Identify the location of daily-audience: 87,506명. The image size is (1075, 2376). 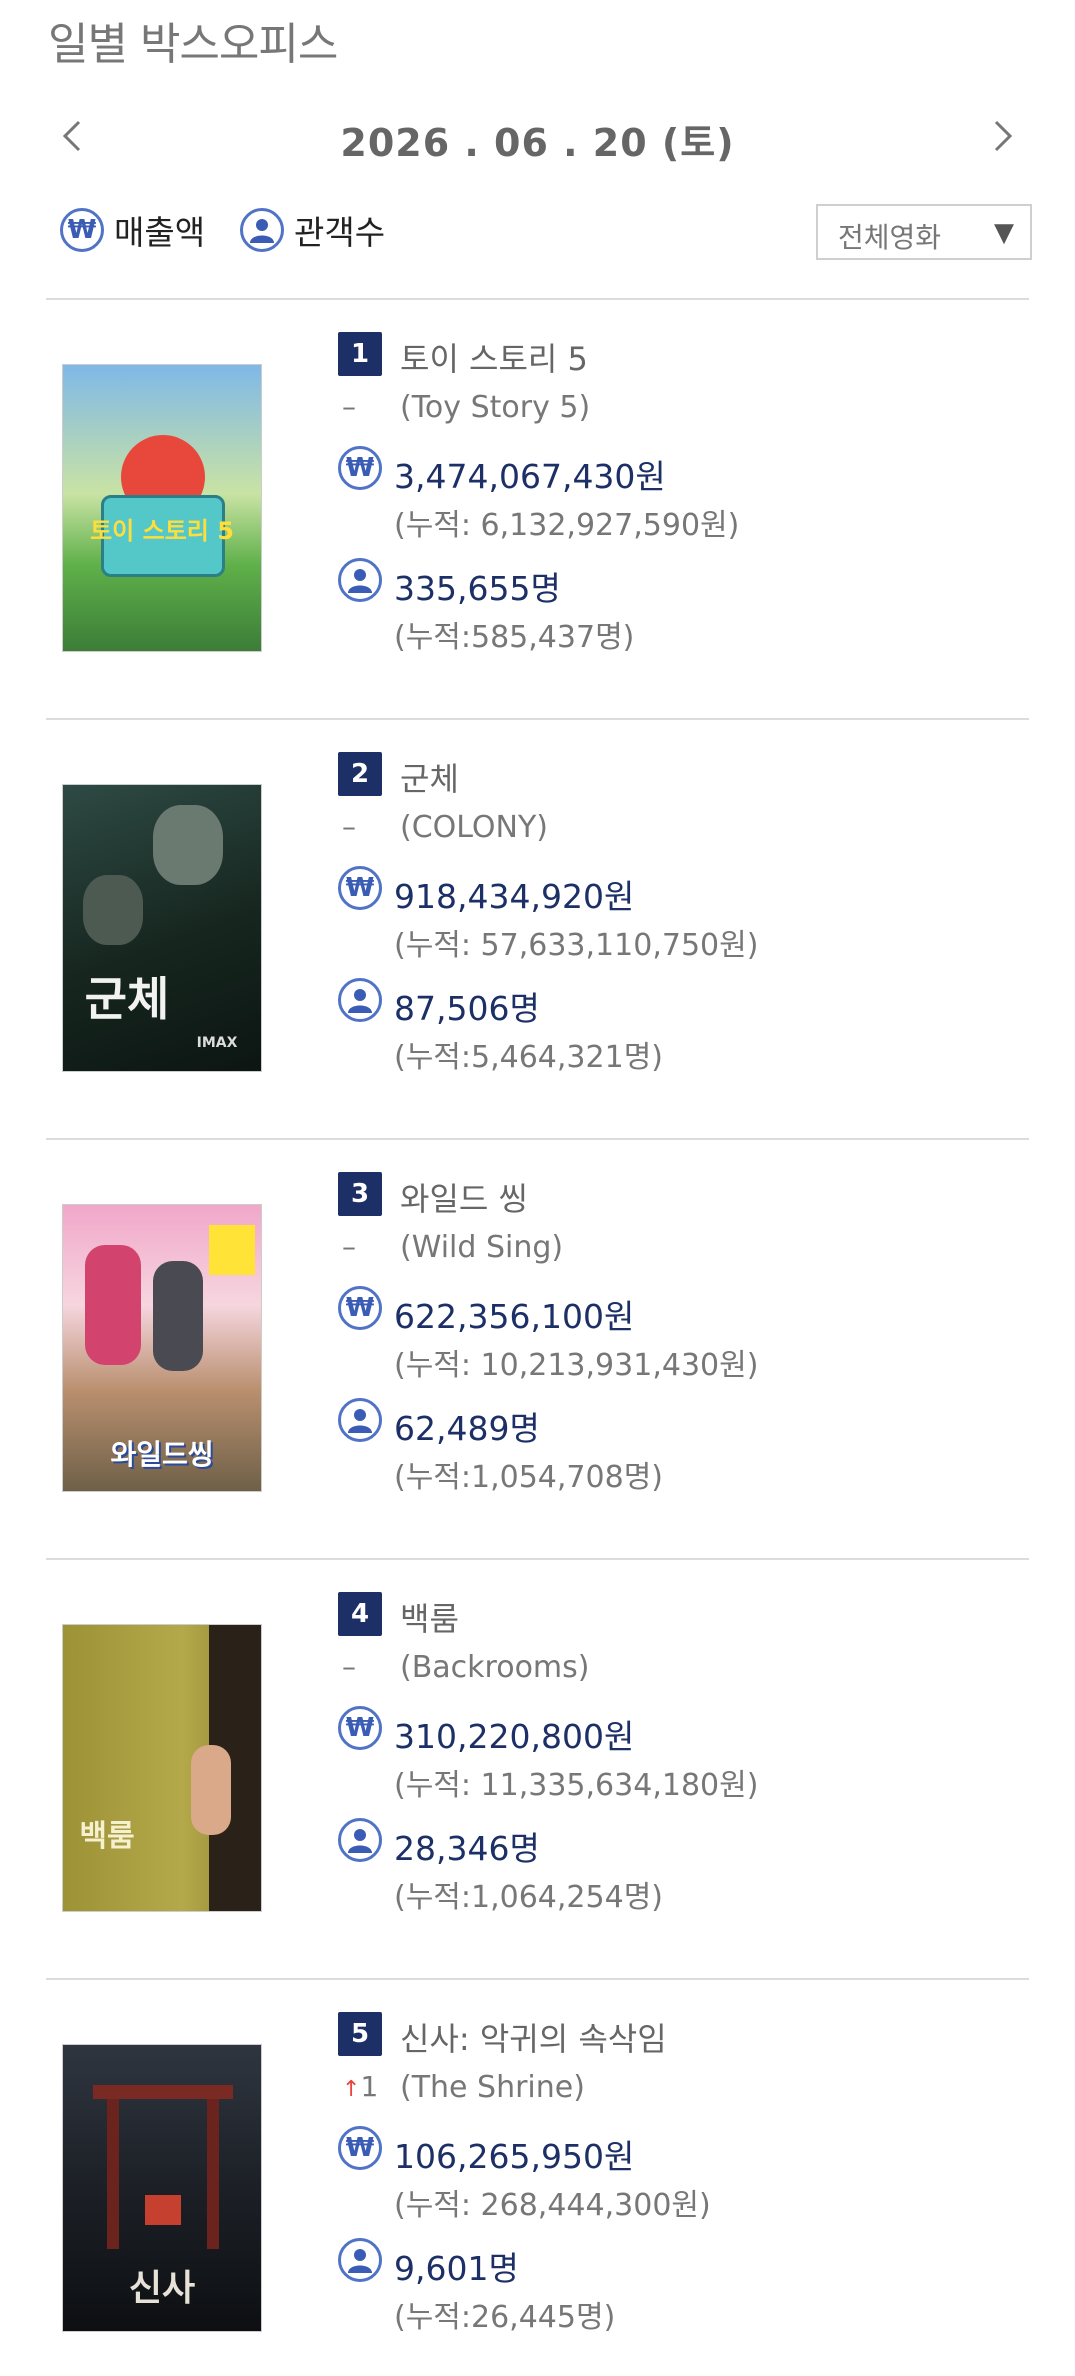
(467, 1008).